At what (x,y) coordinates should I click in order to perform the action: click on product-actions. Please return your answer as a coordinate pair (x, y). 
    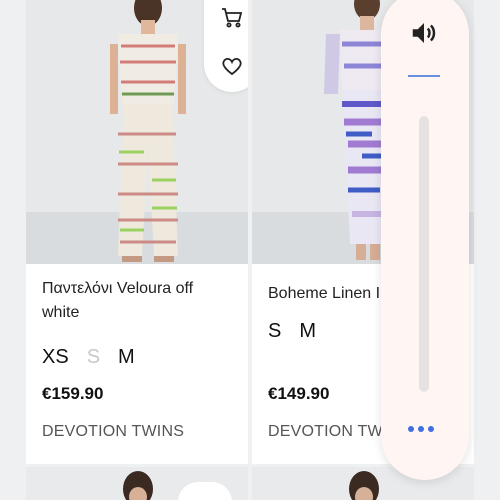
    Looking at the image, I should click on (226, 46).